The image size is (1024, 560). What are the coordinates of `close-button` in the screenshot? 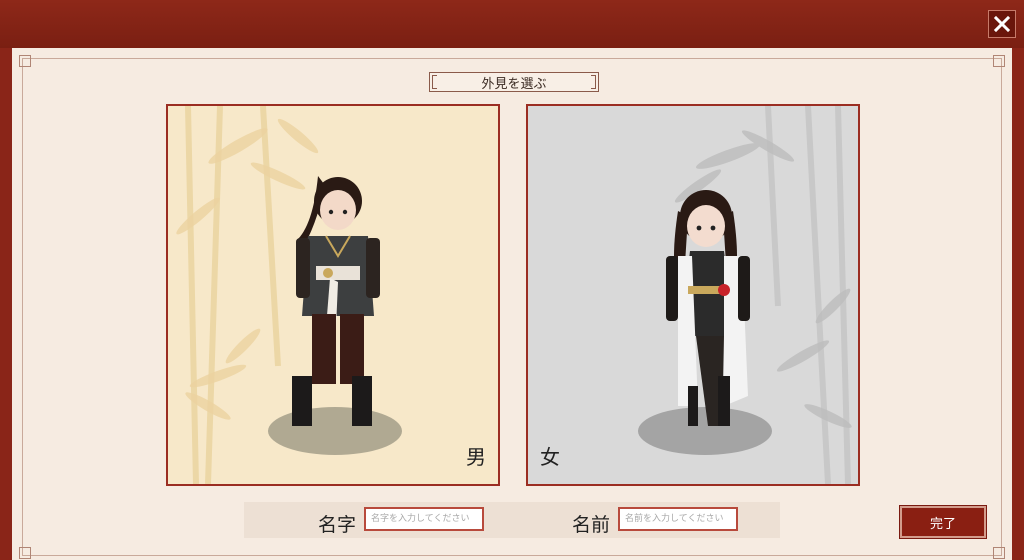 It's located at (1002, 24).